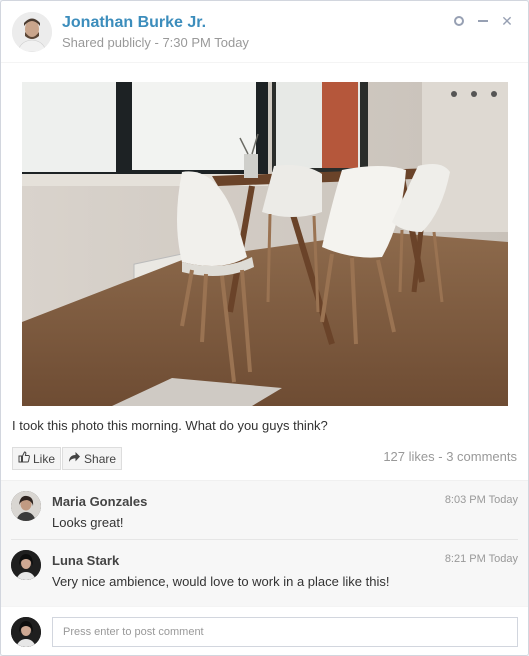  I want to click on like-button: Like, so click(37, 458).